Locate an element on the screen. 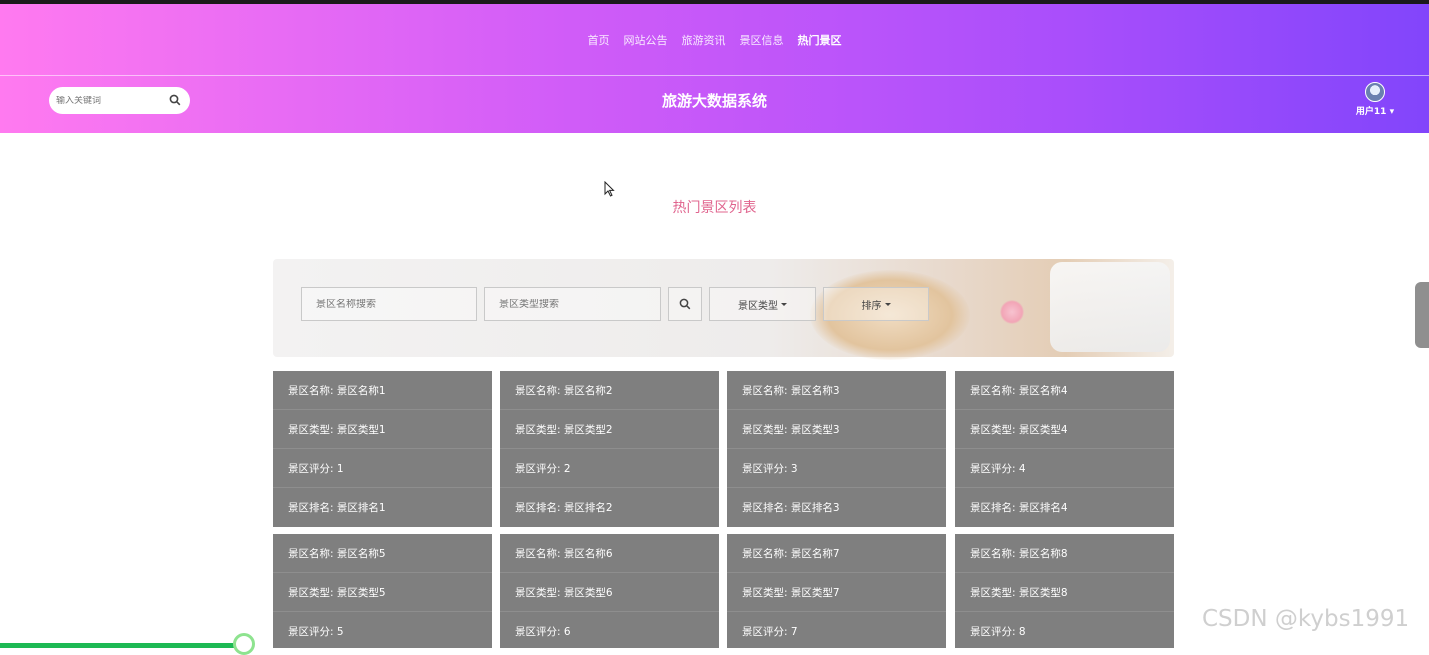 The image size is (1429, 655). card-type: 景区类型: 景区类型7 is located at coordinates (836, 592).